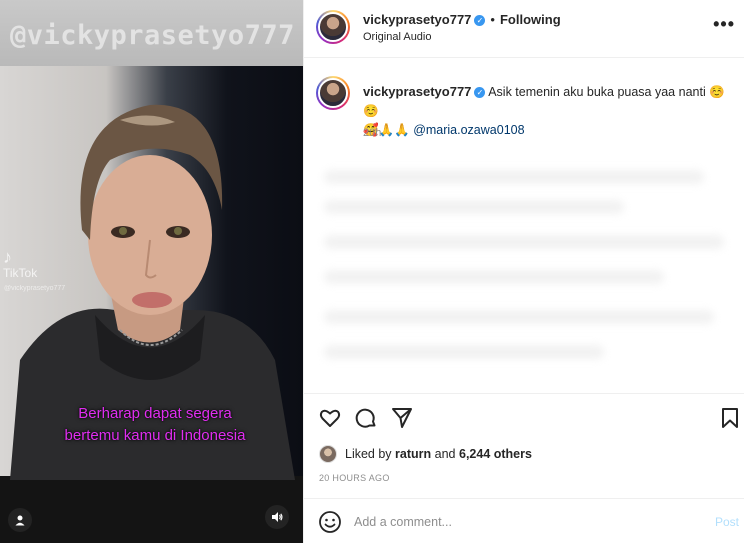  What do you see at coordinates (366, 418) in the screenshot?
I see `comment-icon` at bounding box center [366, 418].